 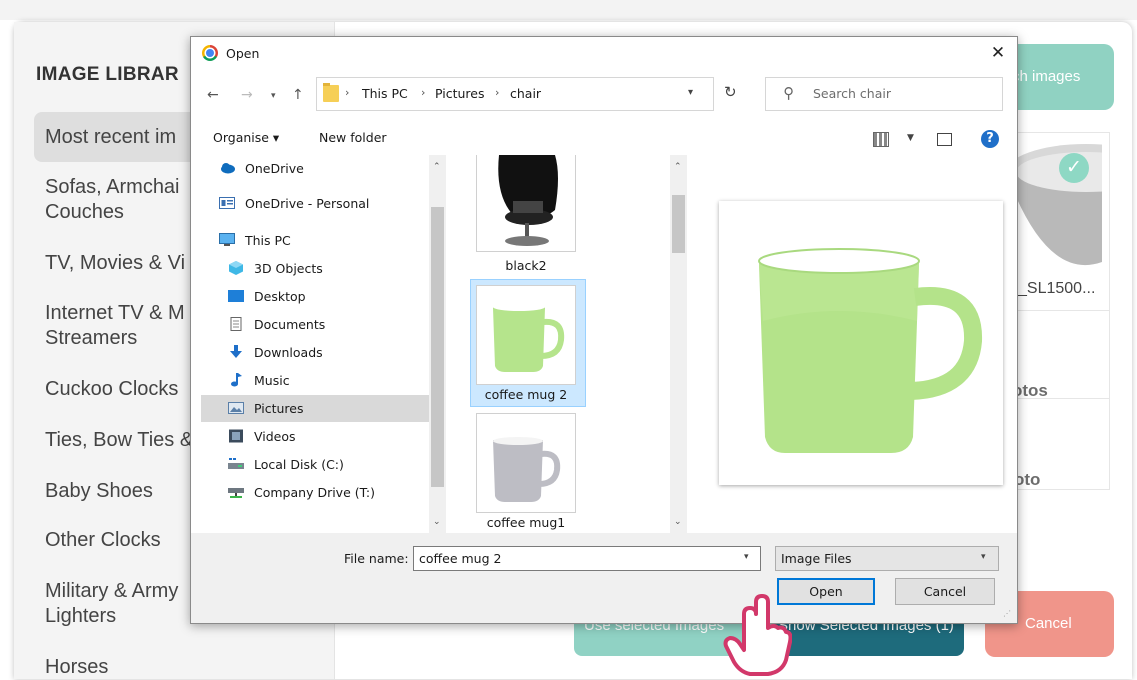 What do you see at coordinates (1074, 168) in the screenshot?
I see `selected-check-icon: ✓` at bounding box center [1074, 168].